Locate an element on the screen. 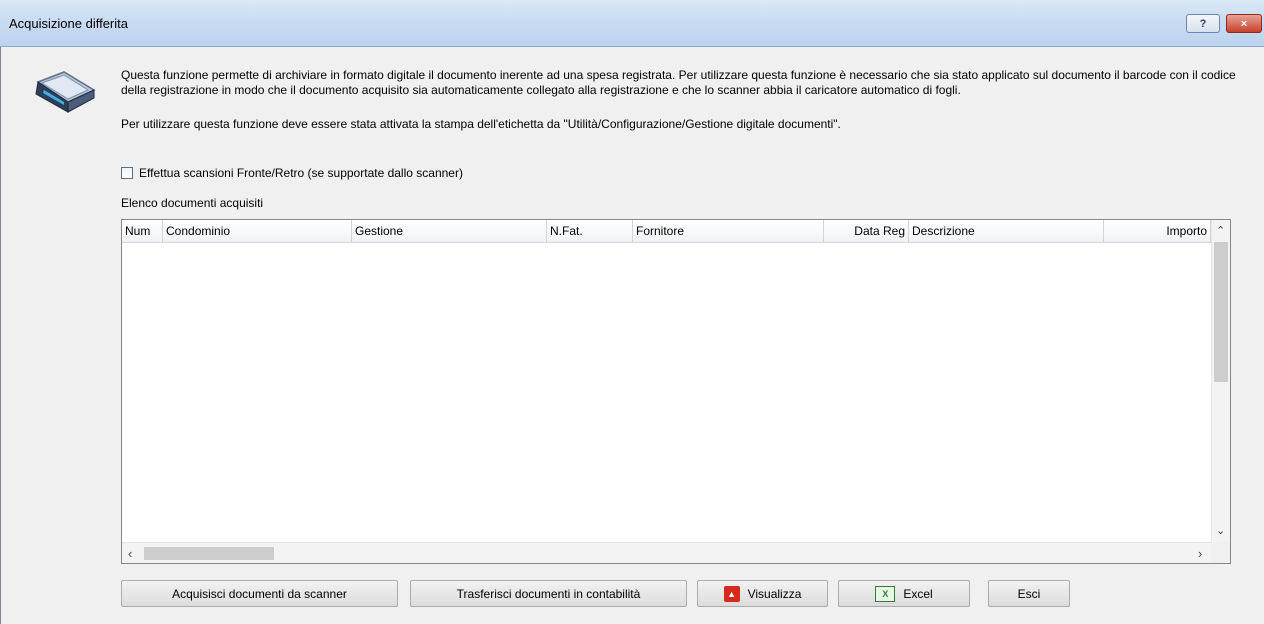 Image resolution: width=1264 pixels, height=624 pixels. exit-button-label: Esci is located at coordinates (1029, 593).